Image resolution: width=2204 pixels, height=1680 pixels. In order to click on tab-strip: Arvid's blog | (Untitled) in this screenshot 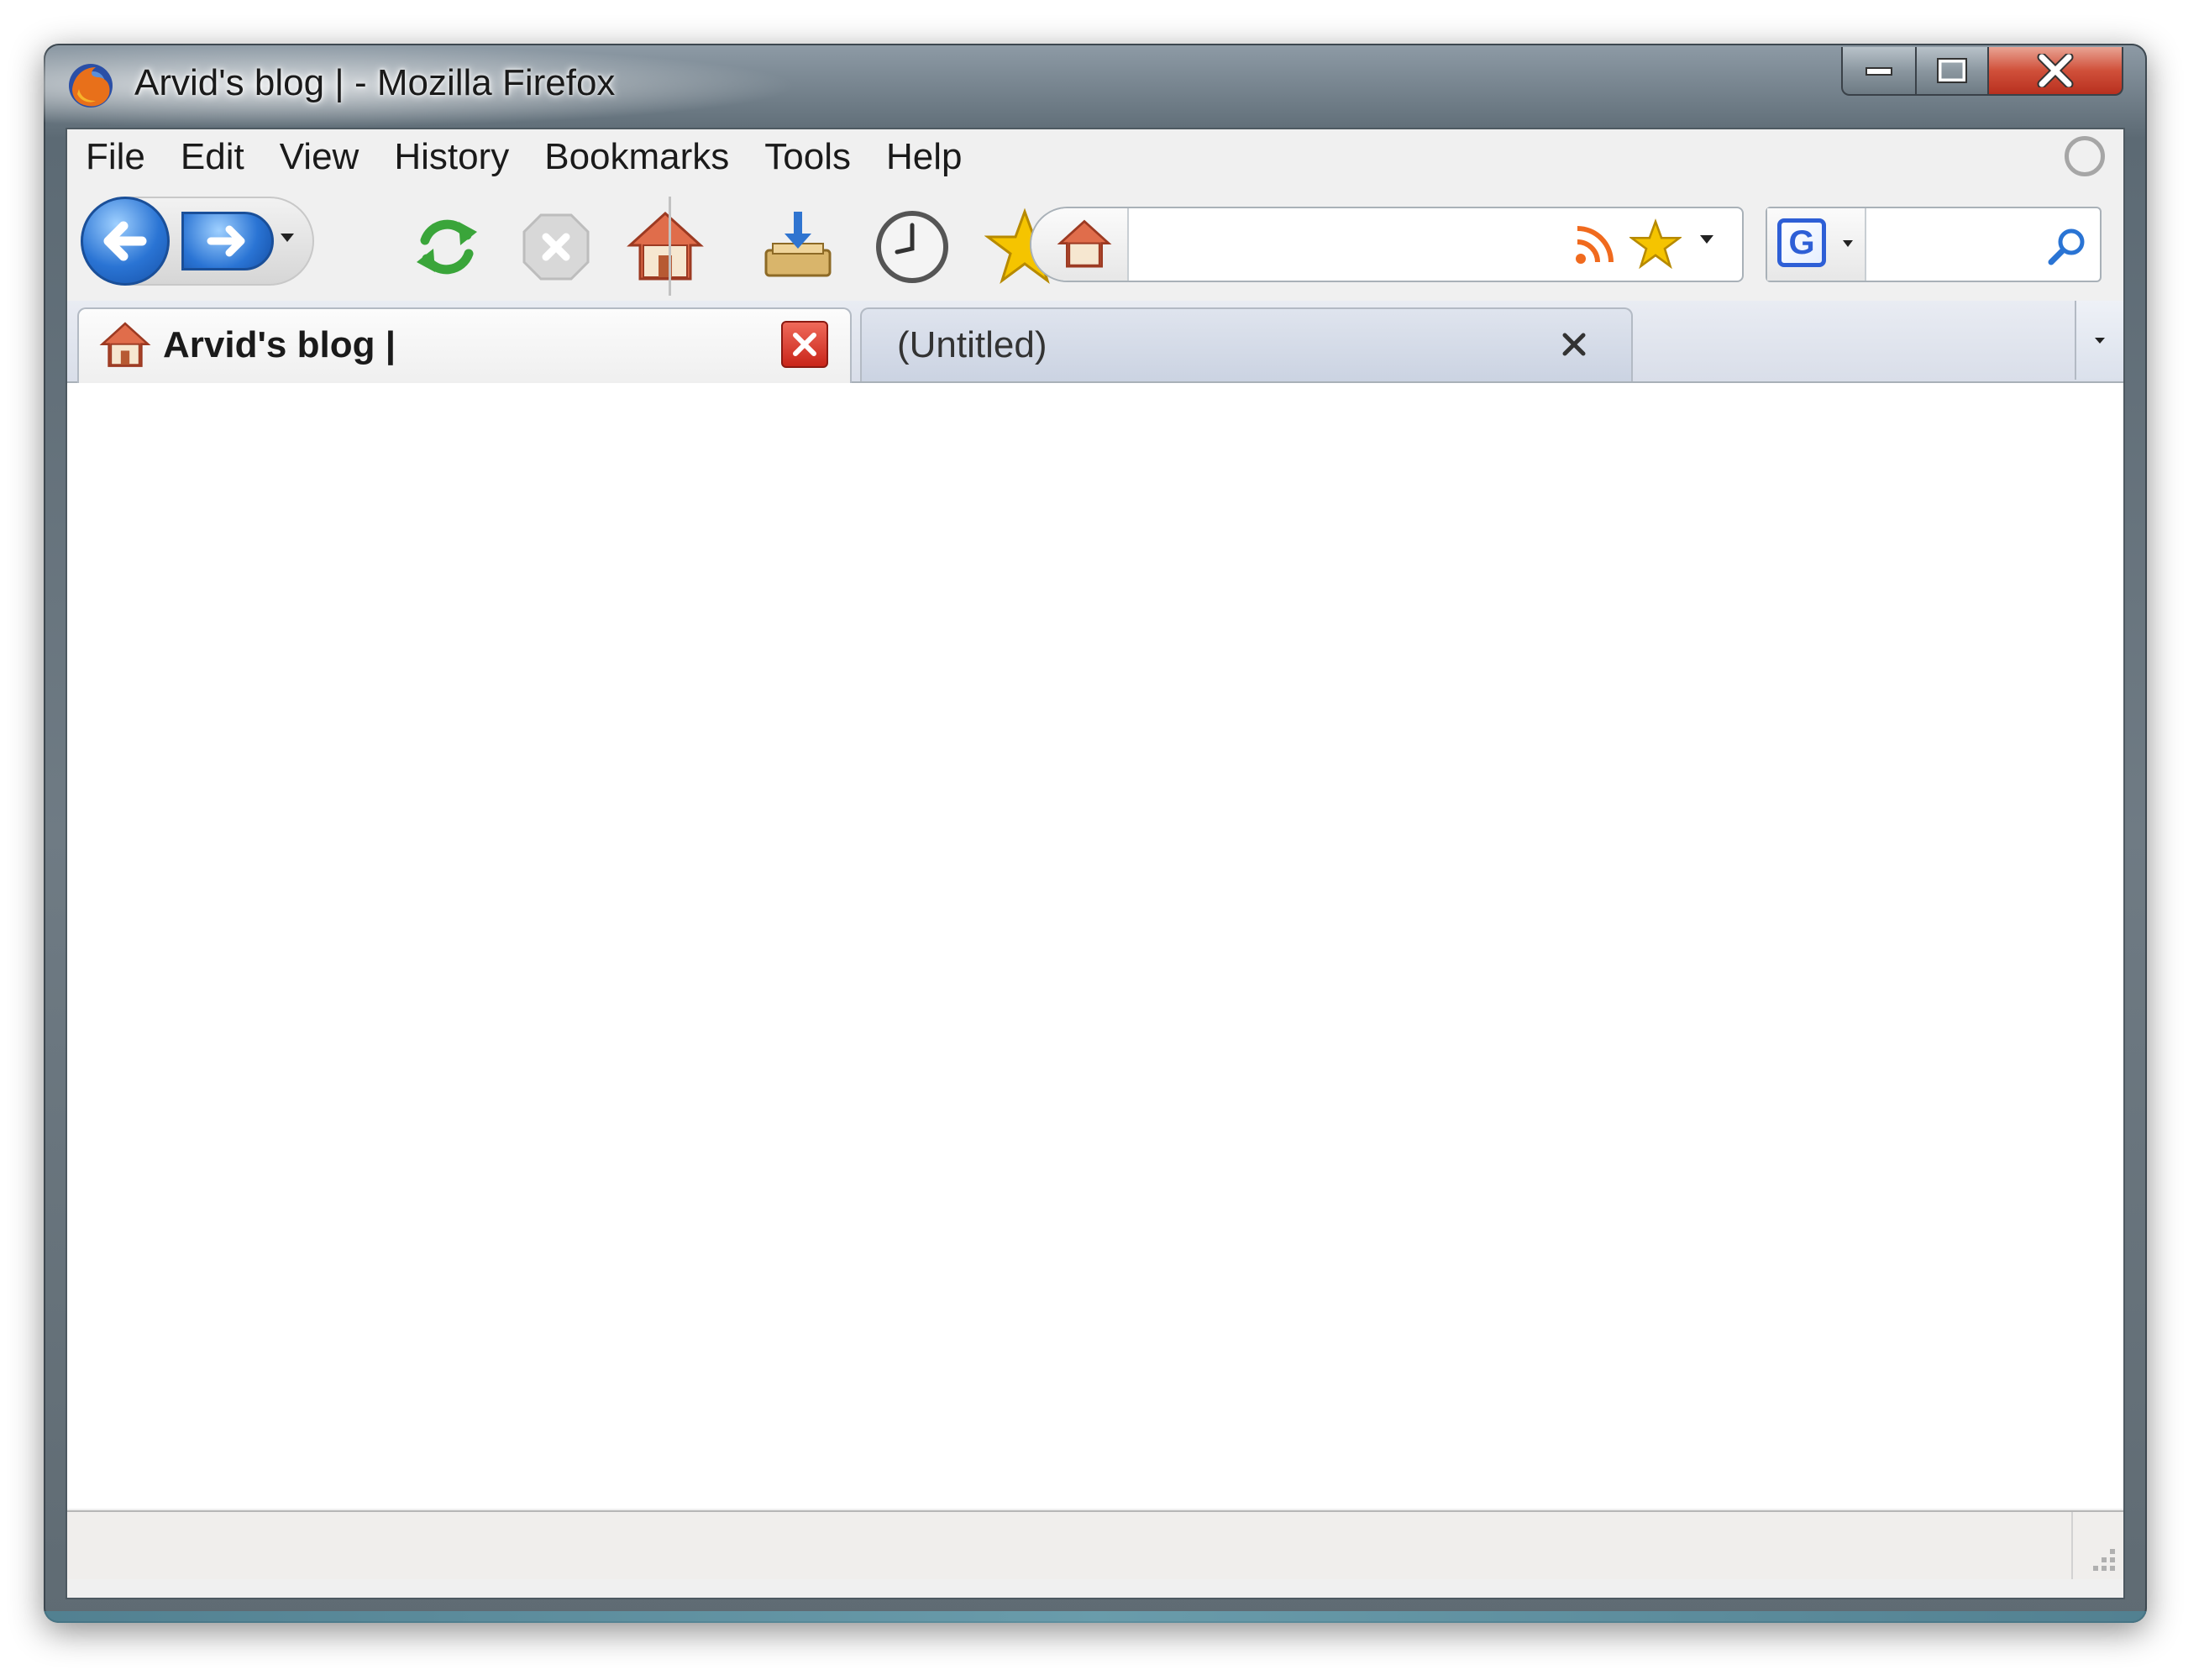, I will do `click(1095, 342)`.